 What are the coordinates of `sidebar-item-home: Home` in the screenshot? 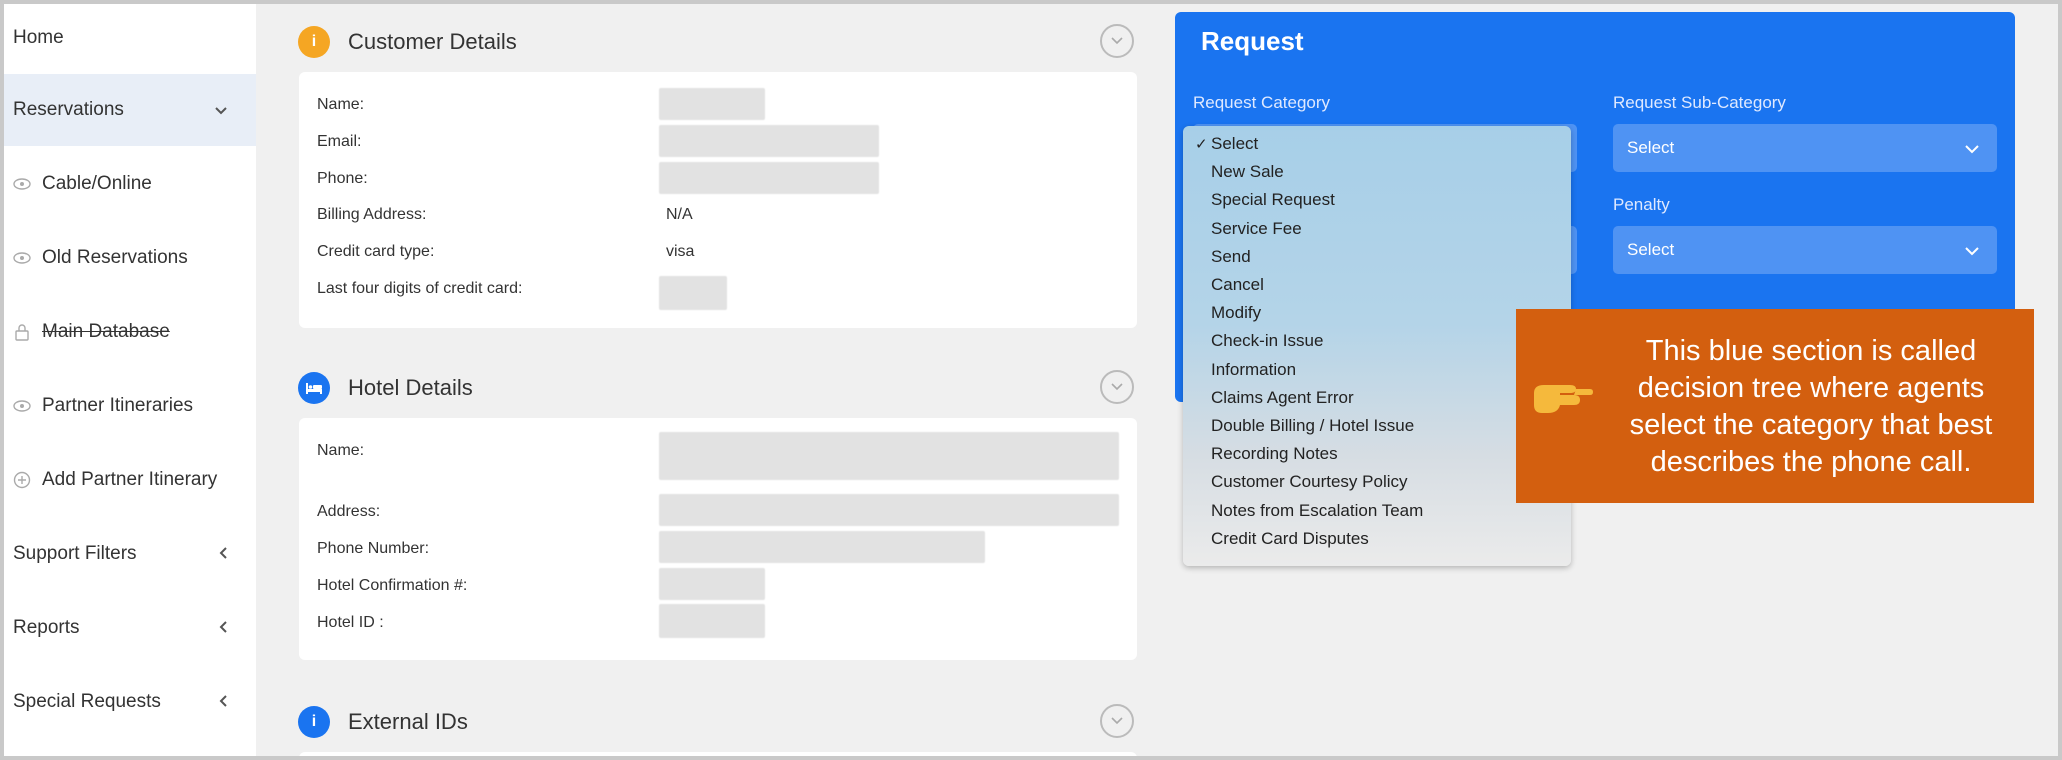 It's located at (130, 39).